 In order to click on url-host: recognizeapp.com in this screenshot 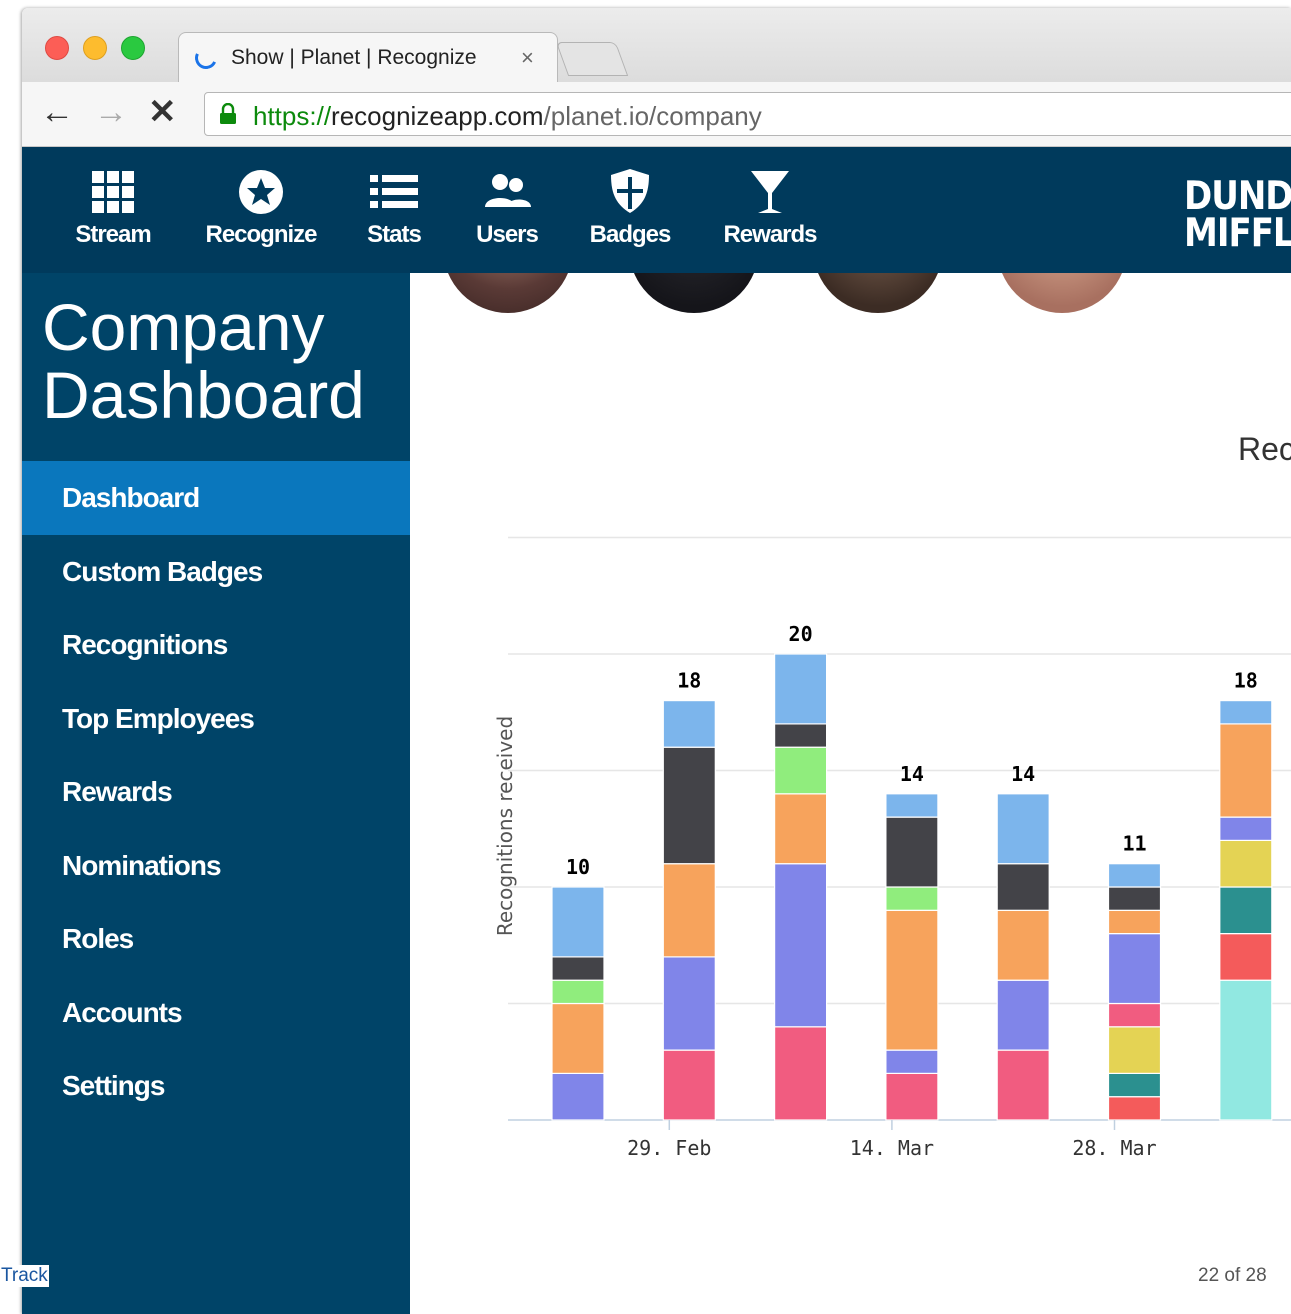, I will do `click(437, 116)`.